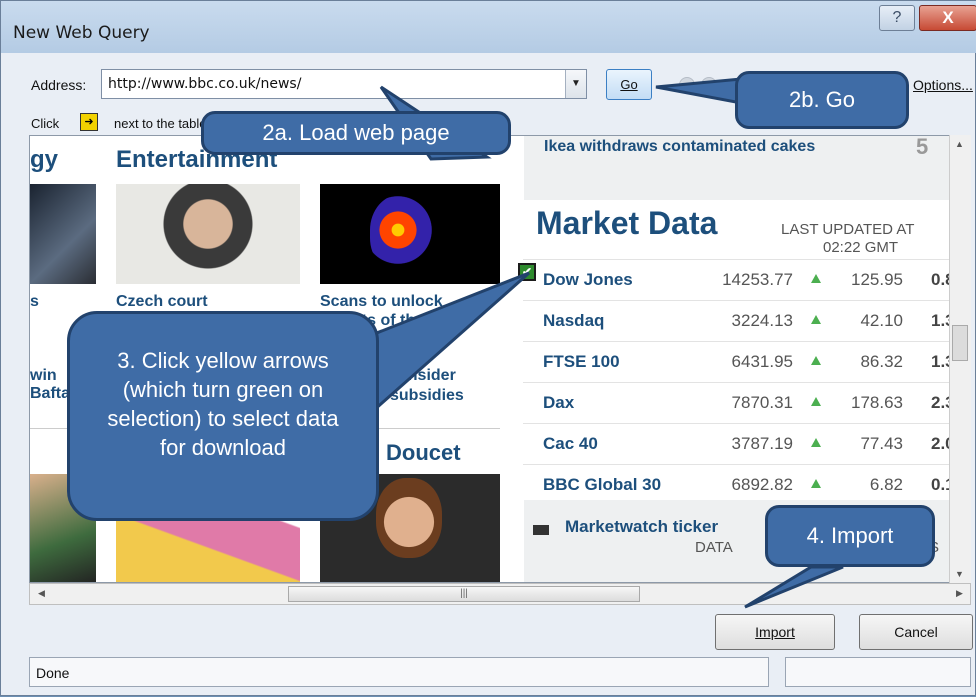 The image size is (976, 697). I want to click on callout-import: 4. Import, so click(850, 536).